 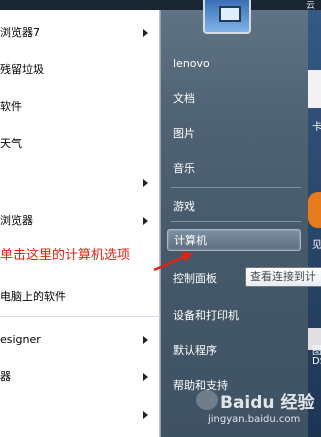 I want to click on baidu-jingyan-watermark: Baidu 经验 jingyan.baidu.com, so click(x=255, y=411).